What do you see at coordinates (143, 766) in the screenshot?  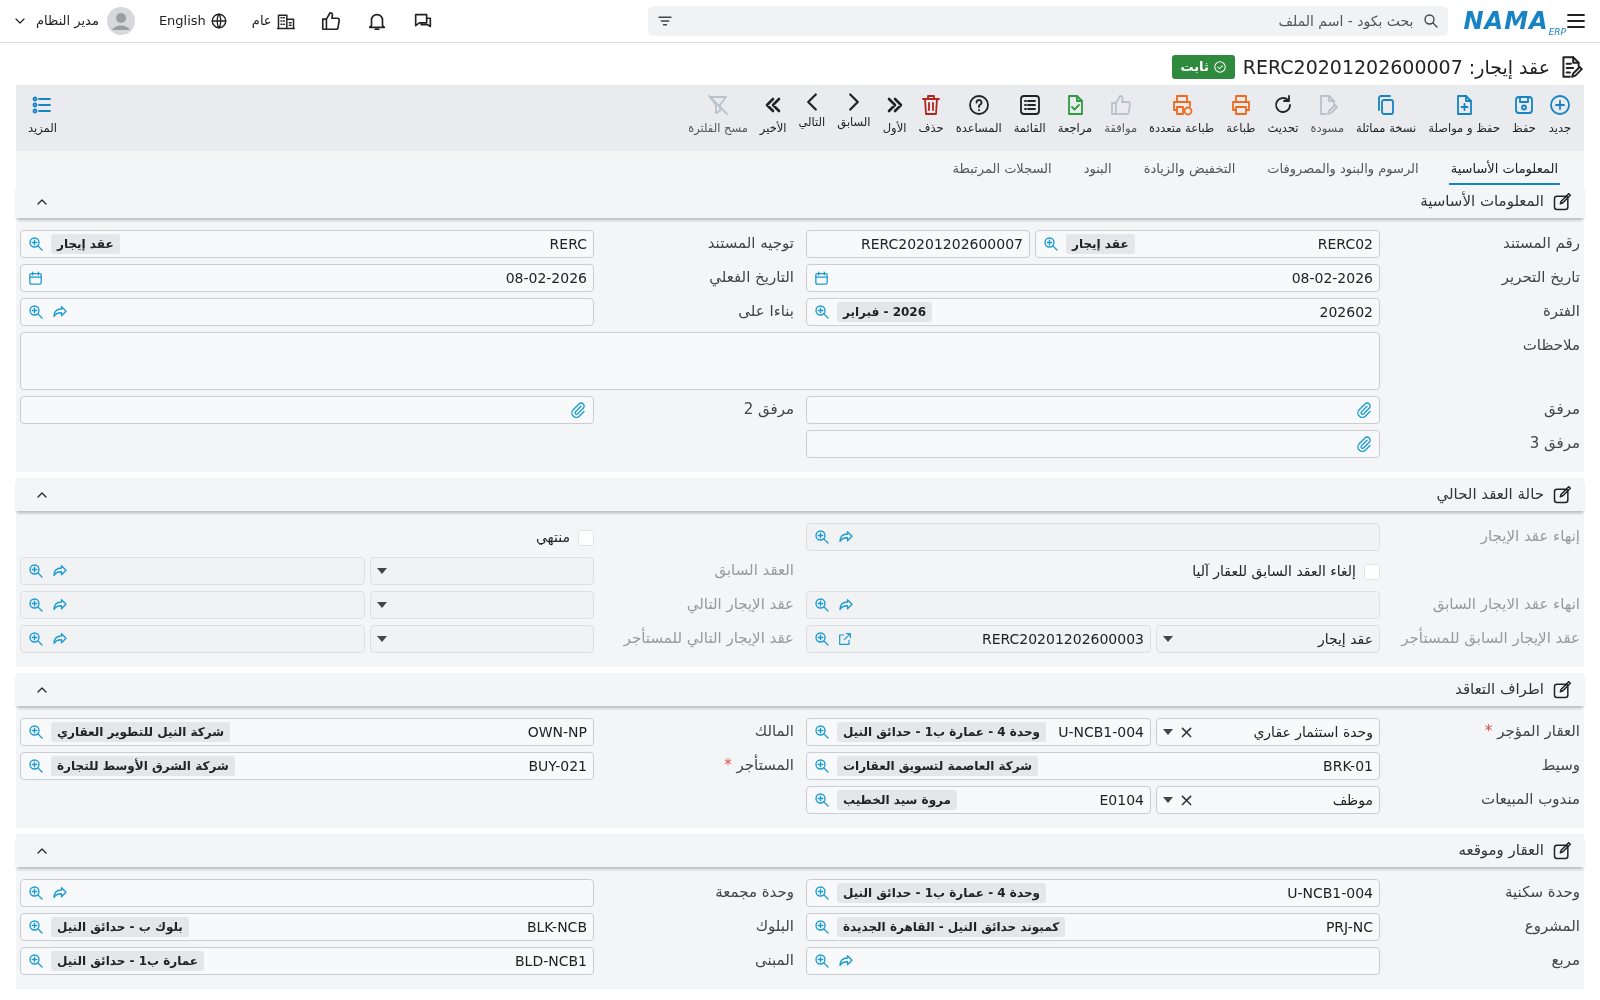 I see `lookup-tag: شركة الشرق الأوسط للتجارة` at bounding box center [143, 766].